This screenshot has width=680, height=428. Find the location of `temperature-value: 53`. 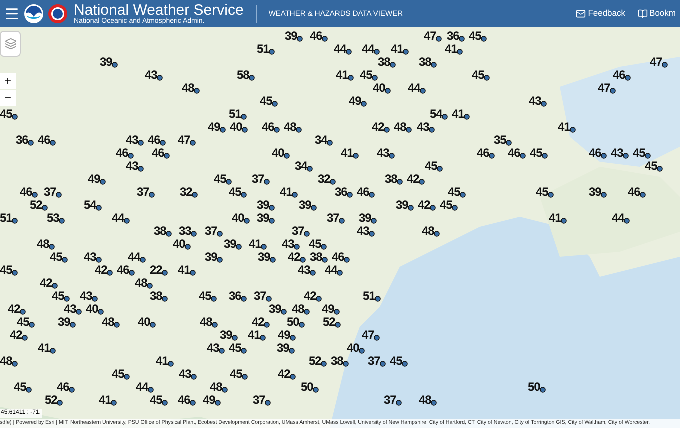

temperature-value: 53 is located at coordinates (53, 218).